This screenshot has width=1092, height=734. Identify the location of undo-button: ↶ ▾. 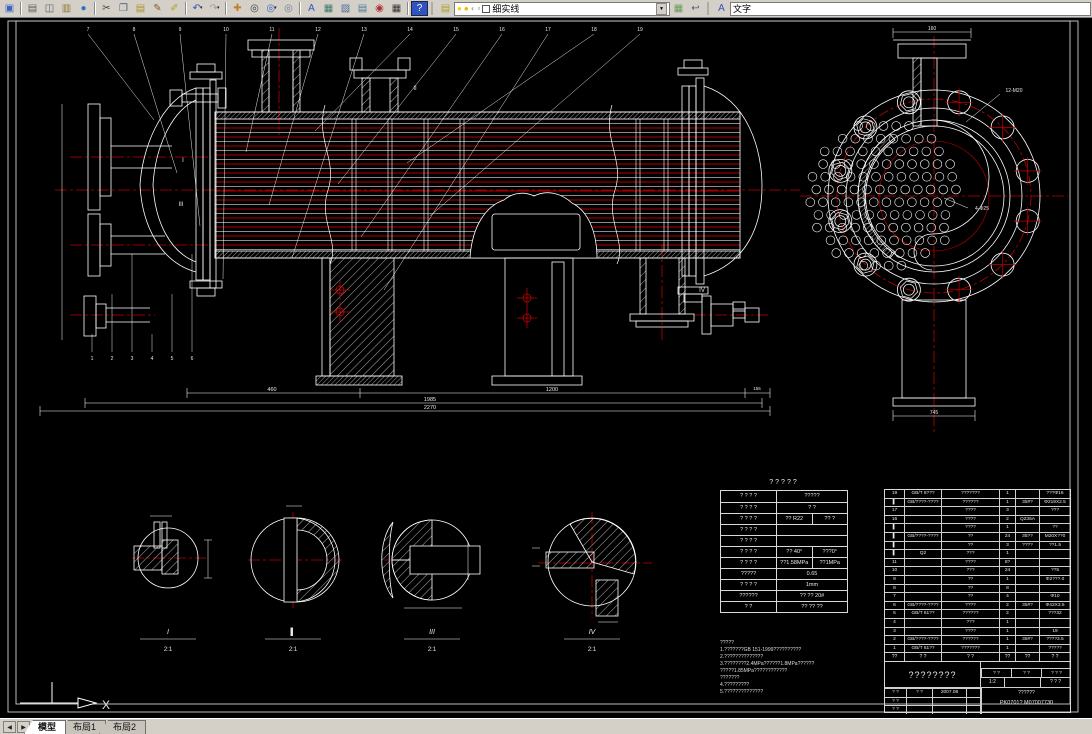
(197, 8).